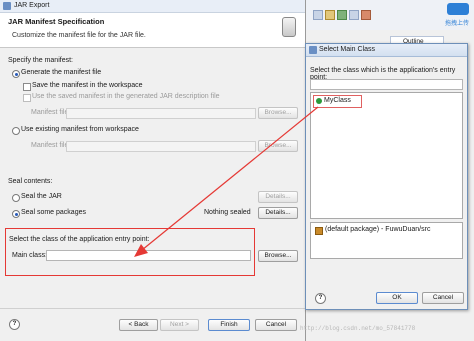  What do you see at coordinates (358, 328) in the screenshot?
I see `watermark: http://blog.csdn.net/mo_57841778` at bounding box center [358, 328].